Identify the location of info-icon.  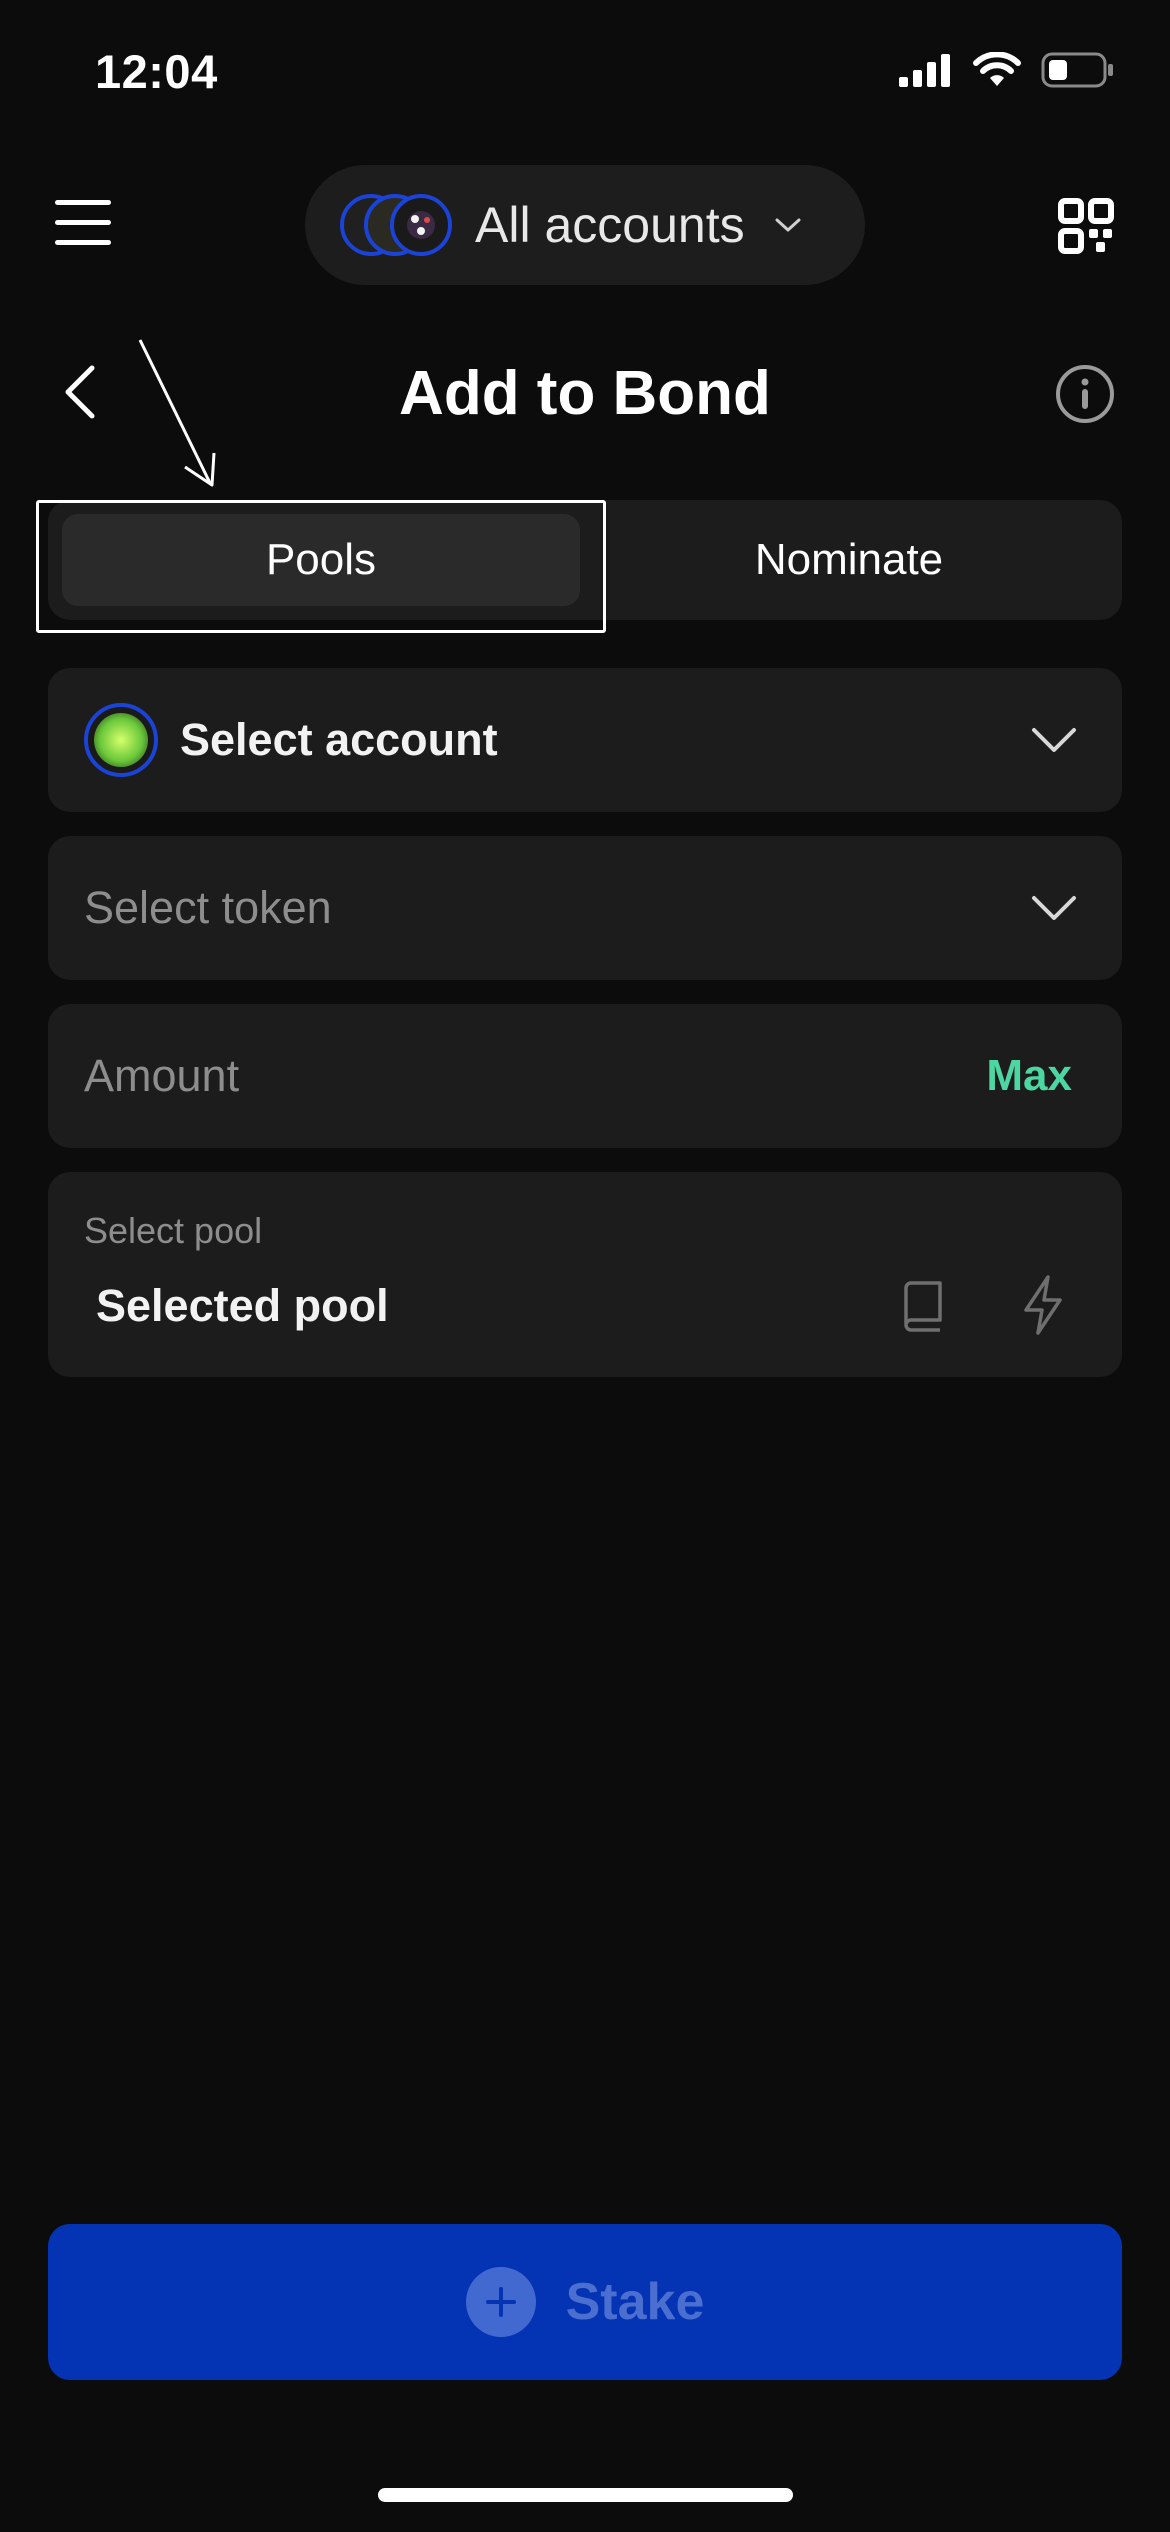
(1085, 394).